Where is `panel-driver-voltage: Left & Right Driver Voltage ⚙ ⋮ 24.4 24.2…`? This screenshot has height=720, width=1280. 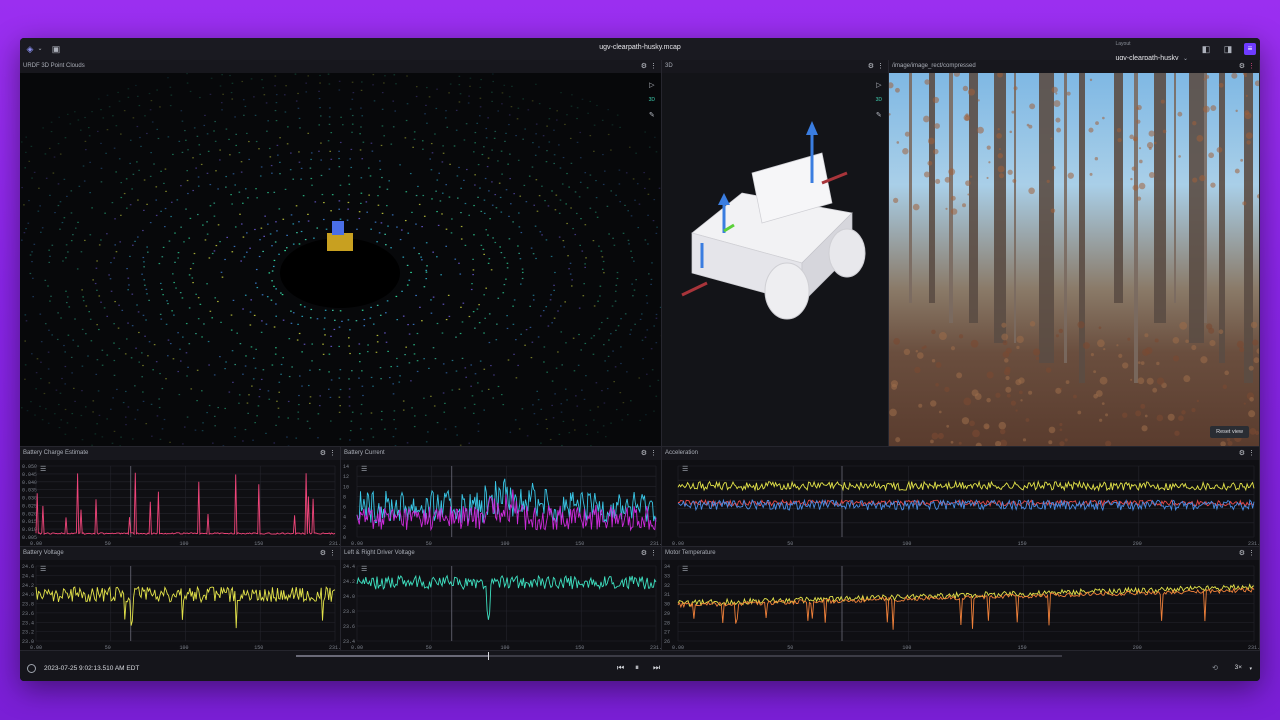 panel-driver-voltage: Left & Right Driver Voltage ⚙ ⋮ 24.4 24.2… is located at coordinates (501, 599).